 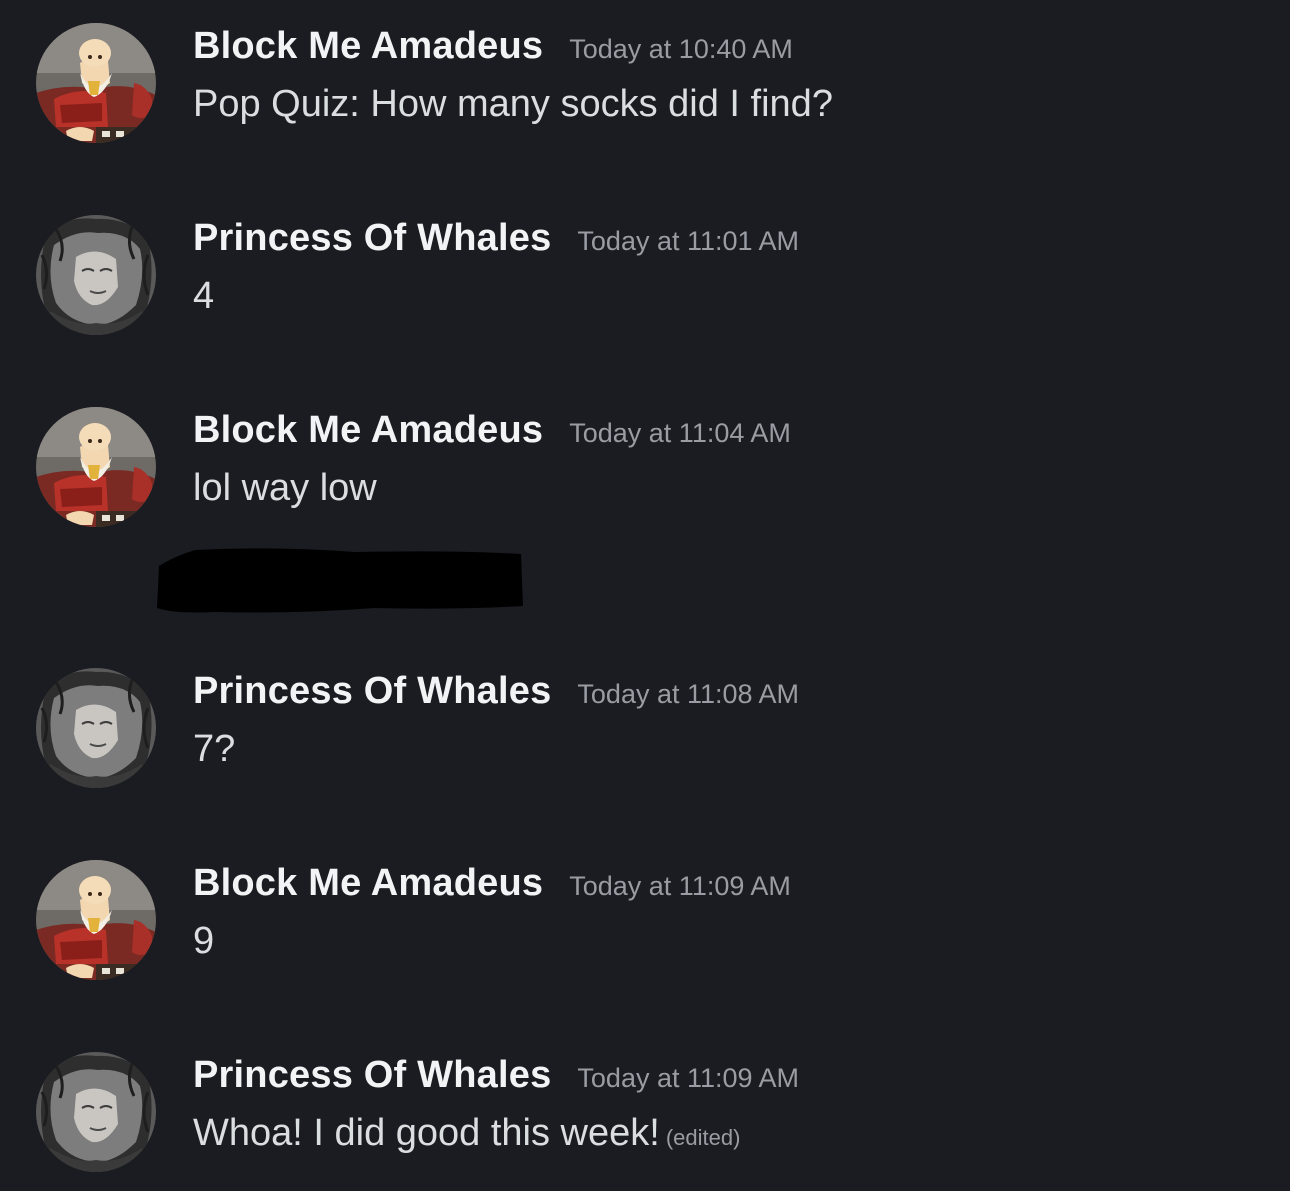 I want to click on message-header: Princess Of Whales Today at 11:08 AM, so click(x=496, y=691).